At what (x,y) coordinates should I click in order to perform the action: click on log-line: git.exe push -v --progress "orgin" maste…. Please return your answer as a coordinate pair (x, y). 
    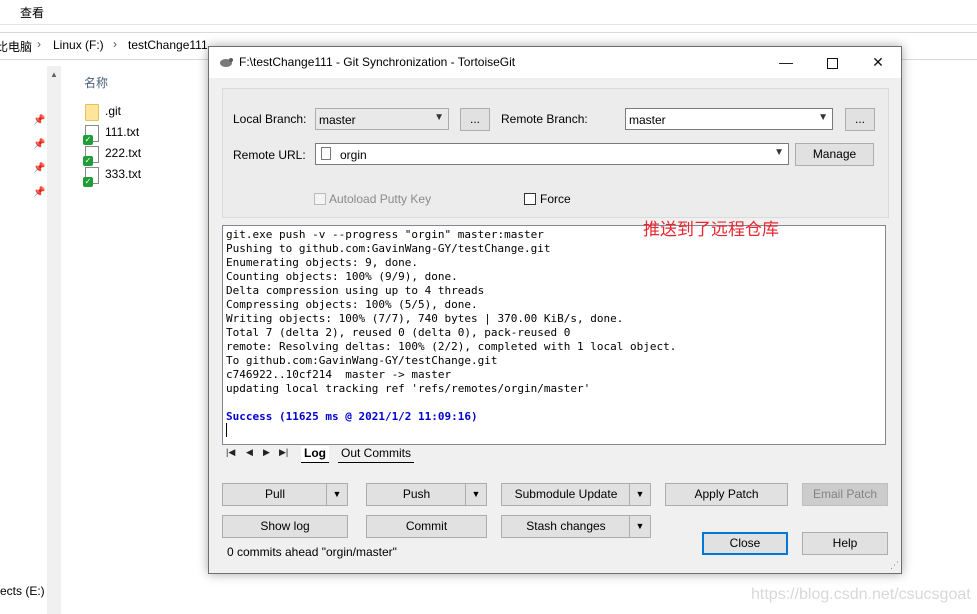
    Looking at the image, I should click on (385, 234).